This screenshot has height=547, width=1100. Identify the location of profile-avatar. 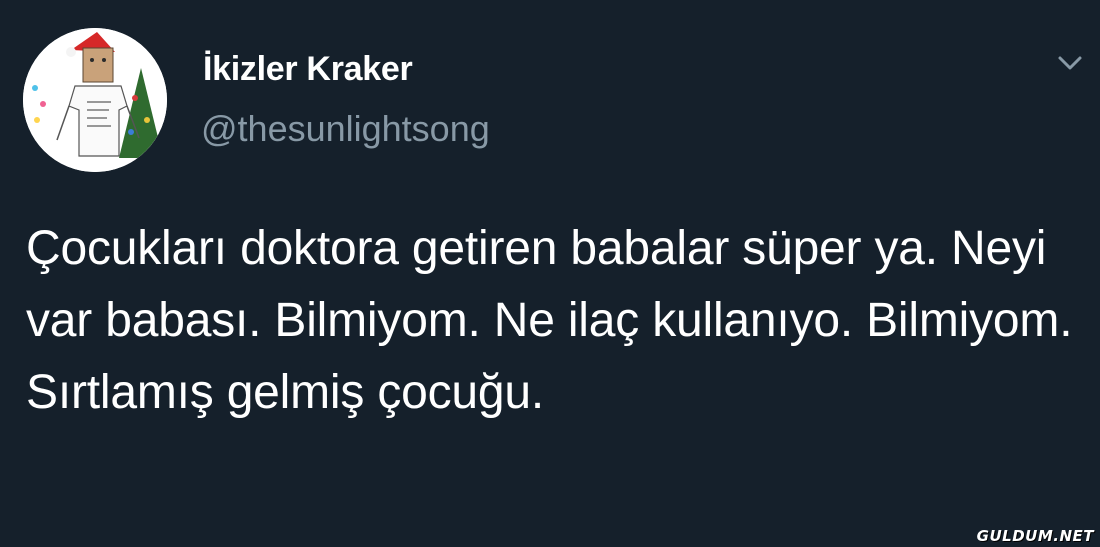
(95, 100).